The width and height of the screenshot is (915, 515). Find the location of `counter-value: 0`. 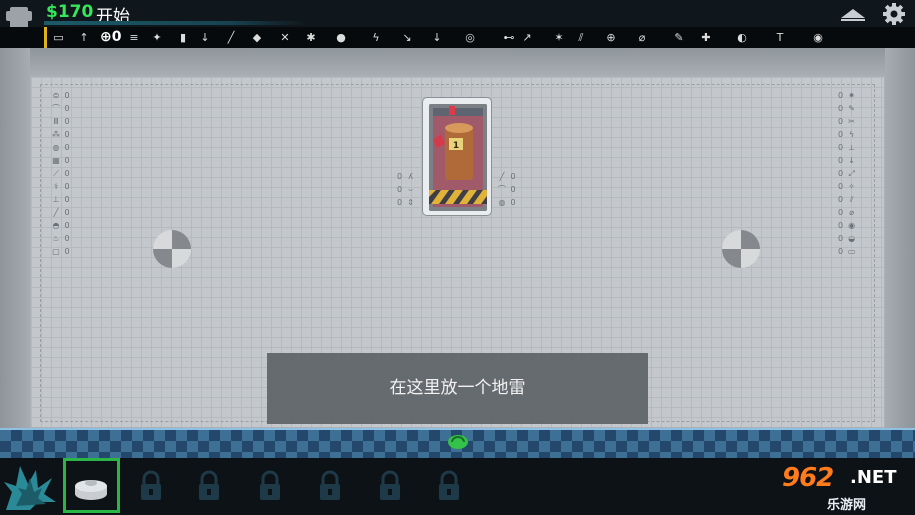

counter-value: 0 is located at coordinates (116, 37).